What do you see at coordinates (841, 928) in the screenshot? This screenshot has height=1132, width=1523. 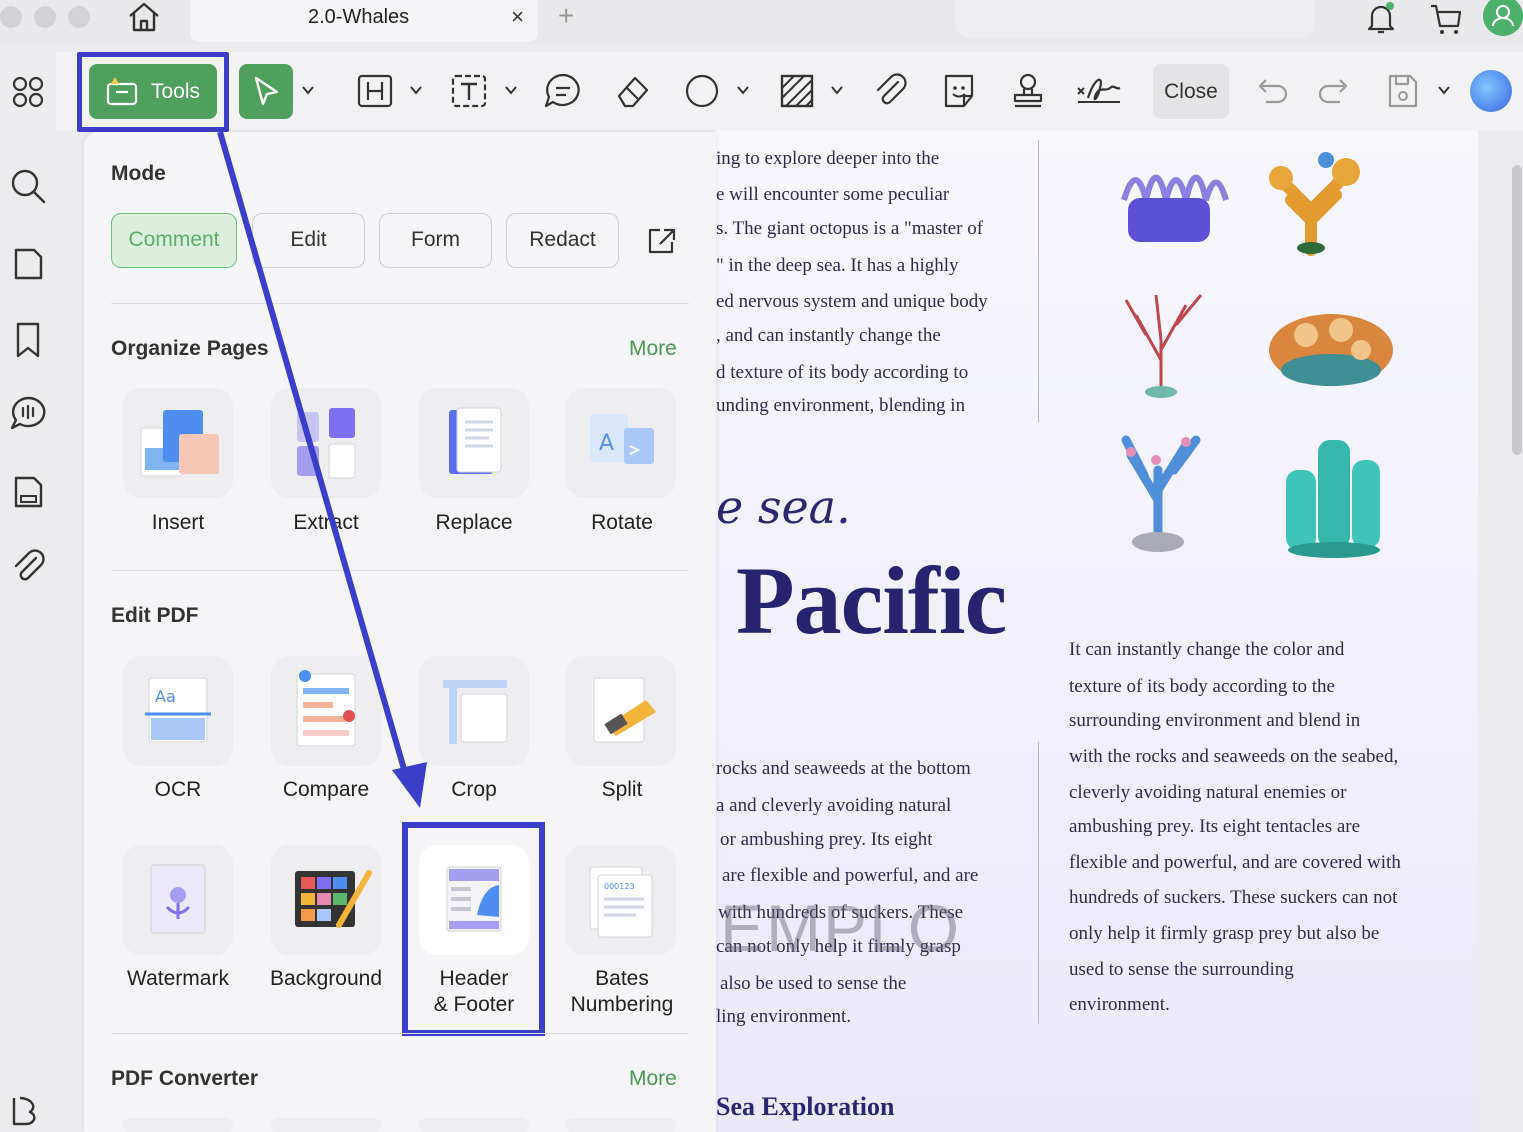 I see `watermark-text: EMPLO` at bounding box center [841, 928].